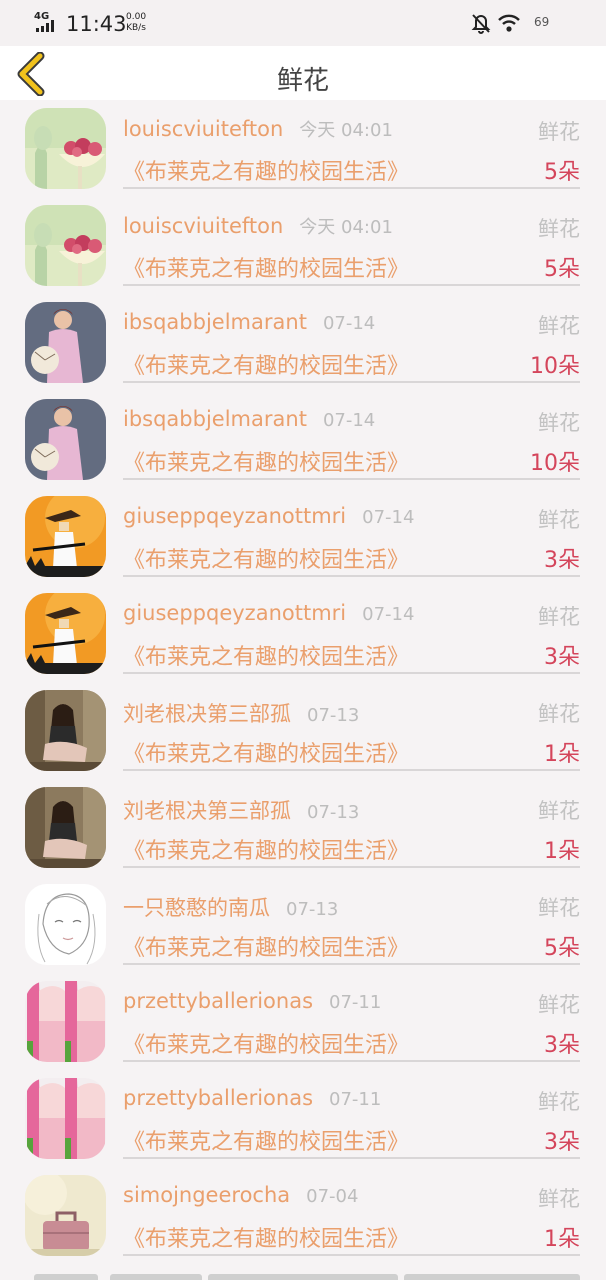 The height and width of the screenshot is (1280, 606). Describe the element at coordinates (196, 908) in the screenshot. I see `username: 一只憨憨的南瓜` at that location.